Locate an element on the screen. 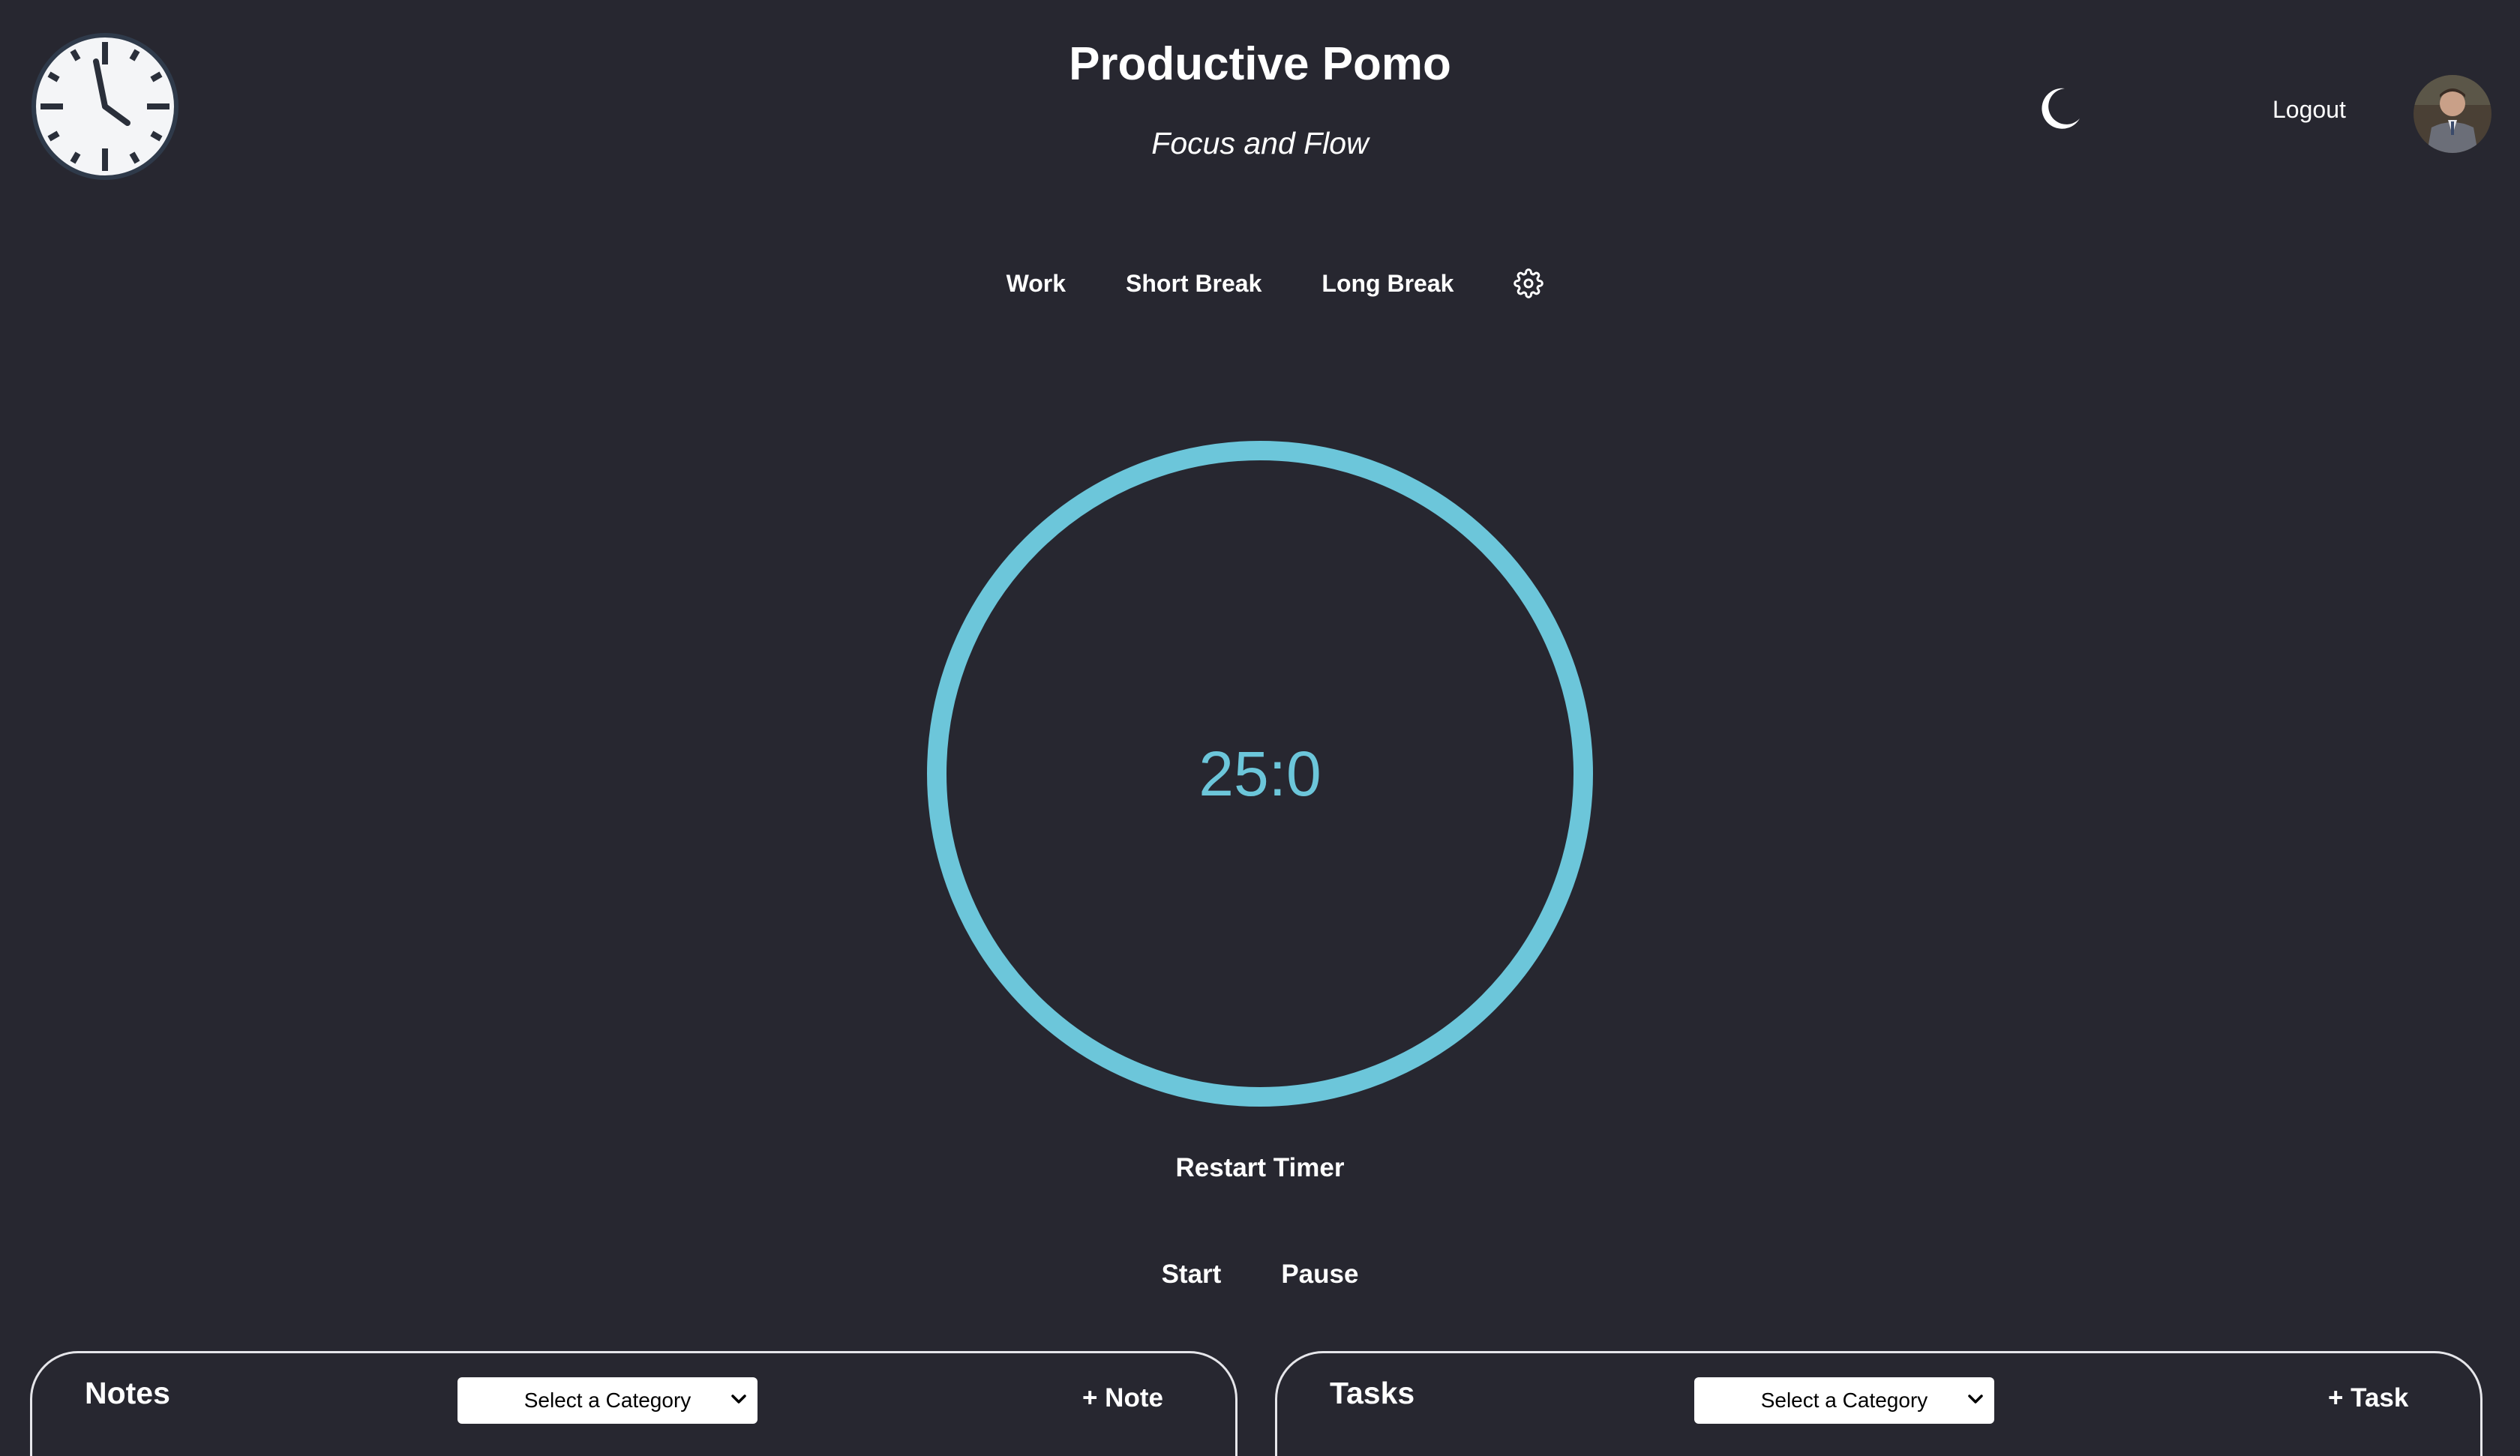 Image resolution: width=2520 pixels, height=1456 pixels. tasks-title: Tasks is located at coordinates (1372, 1393).